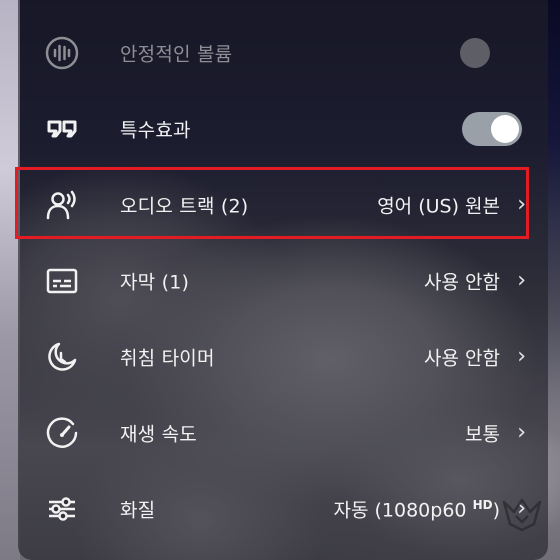 This screenshot has width=560, height=560. I want to click on menu-item-value: 영어 (US) 원본, so click(438, 206).